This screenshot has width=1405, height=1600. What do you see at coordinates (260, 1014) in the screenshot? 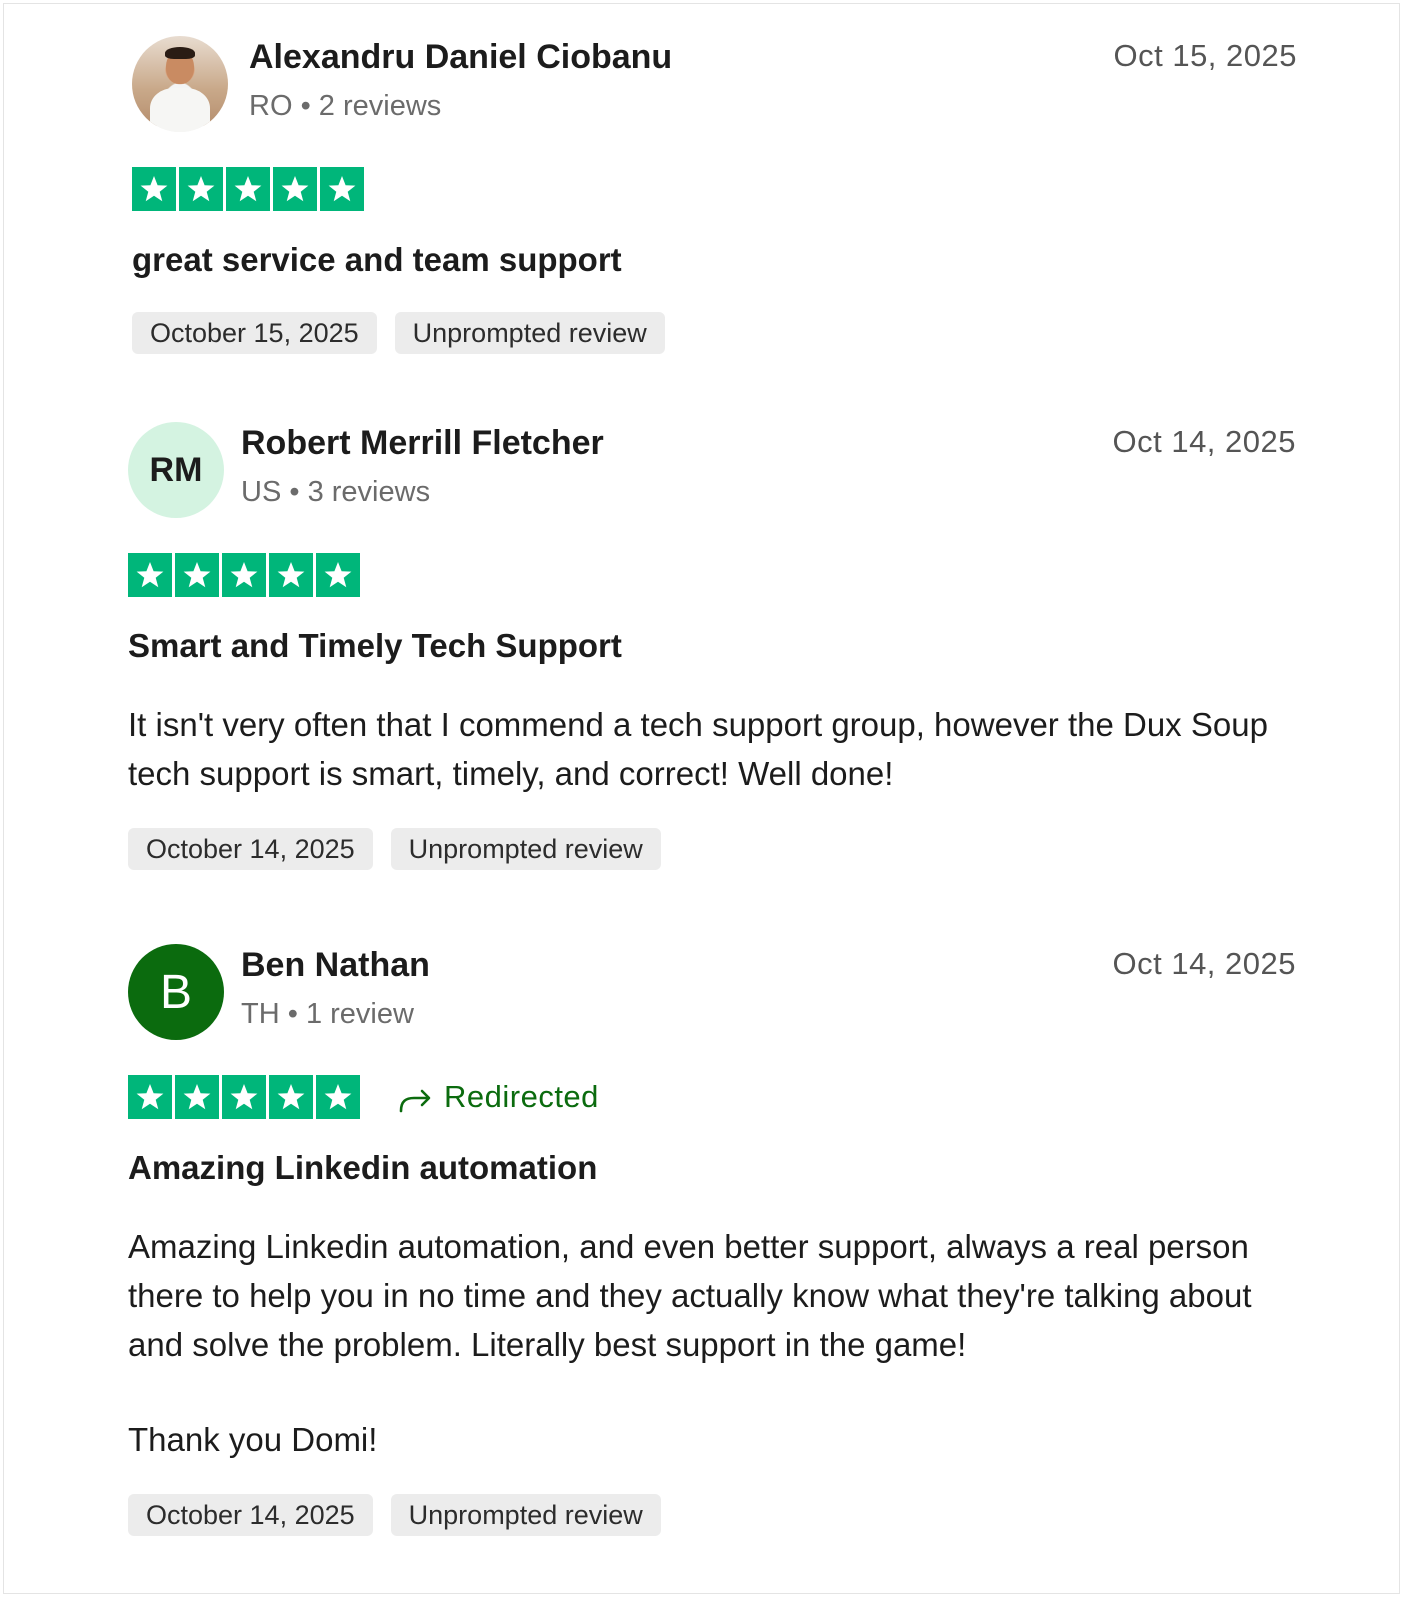
I see `reviewer-country: TH` at bounding box center [260, 1014].